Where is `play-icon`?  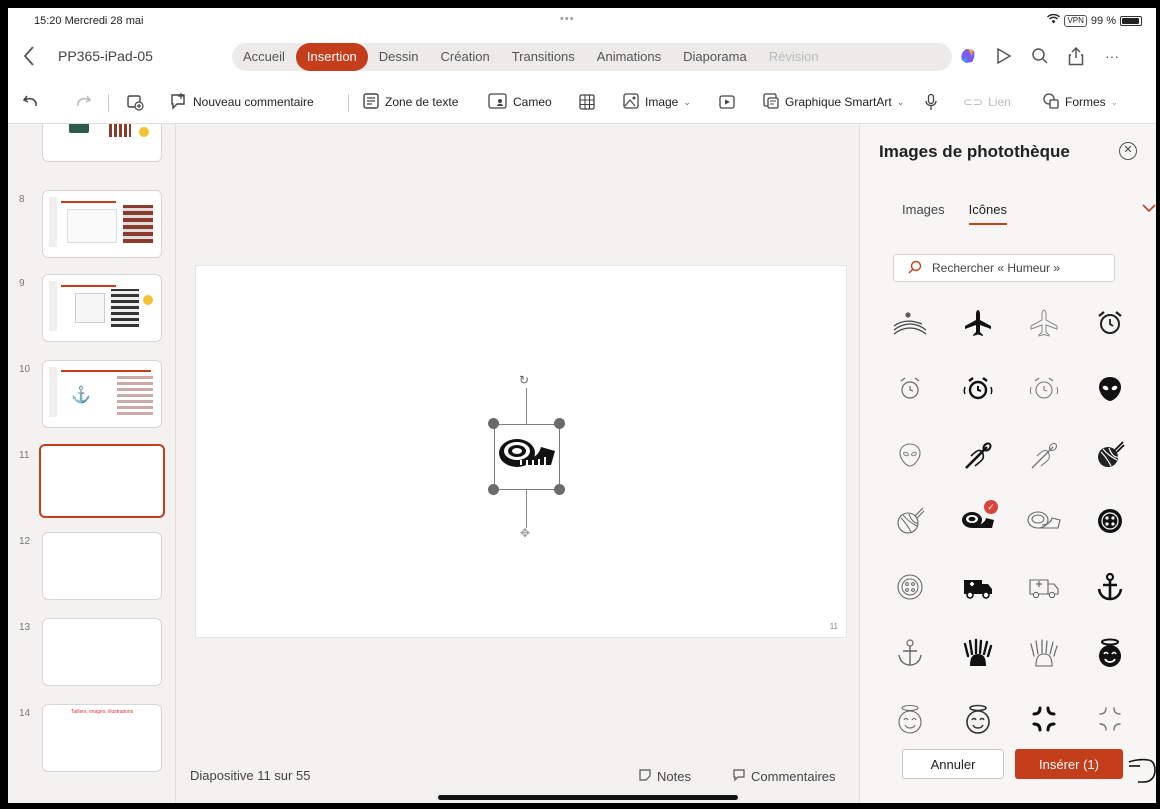 play-icon is located at coordinates (1004, 56).